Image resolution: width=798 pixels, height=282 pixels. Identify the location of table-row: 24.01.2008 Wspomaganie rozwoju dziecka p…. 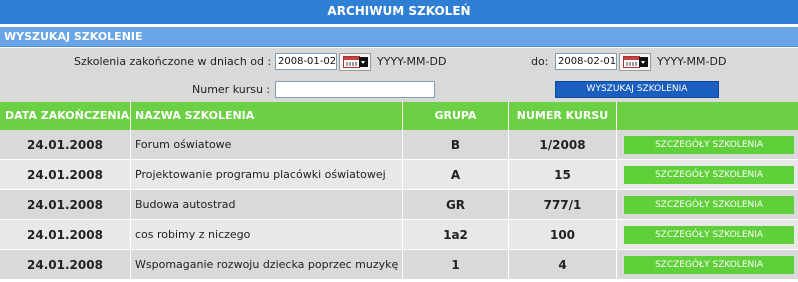
(399, 265).